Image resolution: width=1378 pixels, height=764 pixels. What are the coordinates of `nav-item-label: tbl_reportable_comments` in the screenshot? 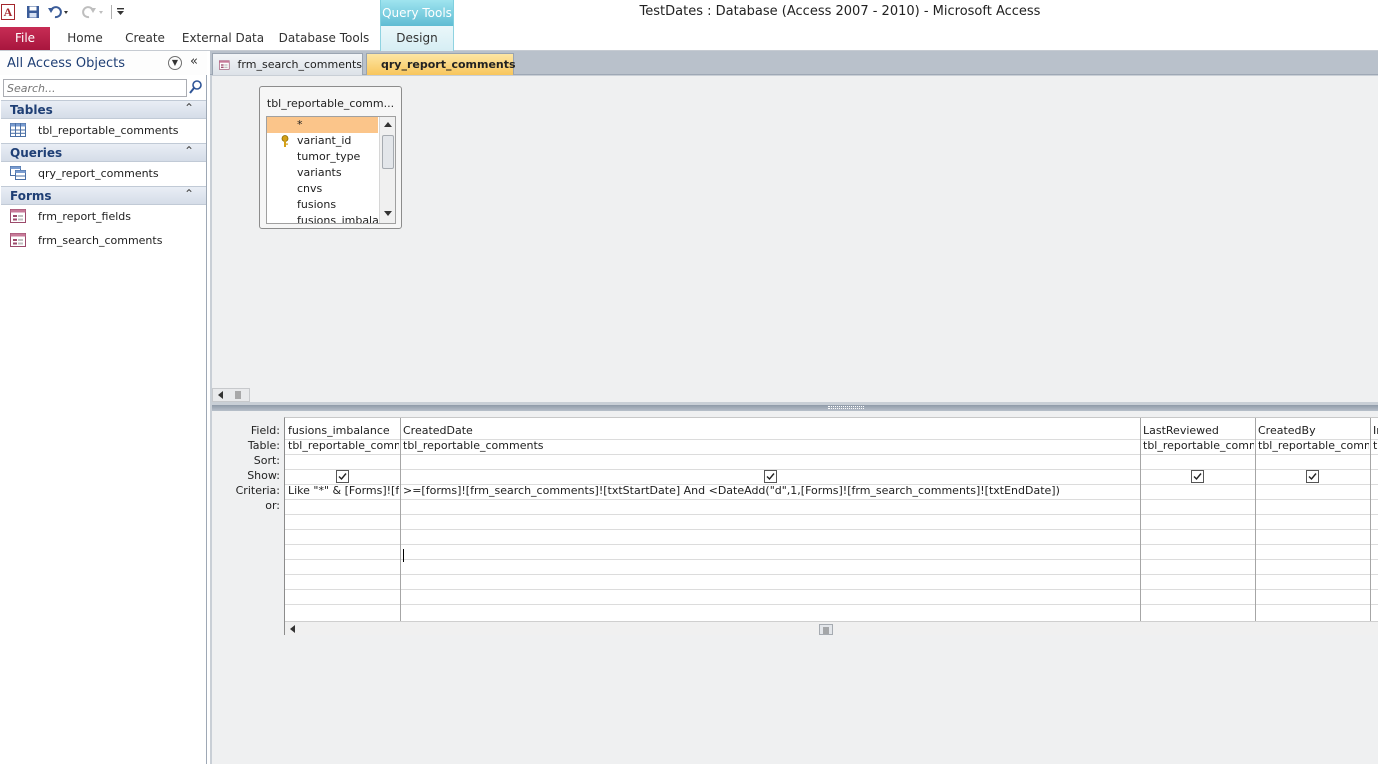 It's located at (108, 130).